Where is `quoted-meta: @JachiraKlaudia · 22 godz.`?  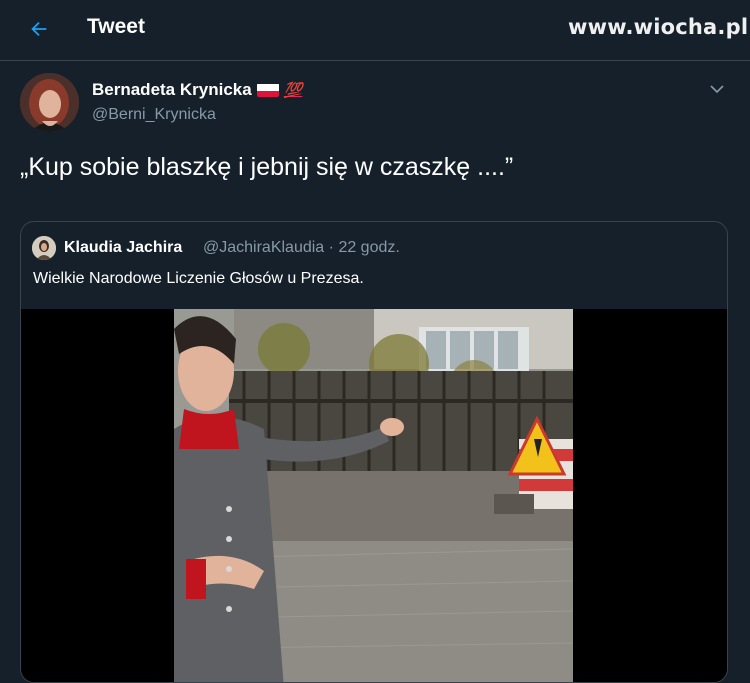
quoted-meta: @JachiraKlaudia · 22 godz. is located at coordinates (301, 248).